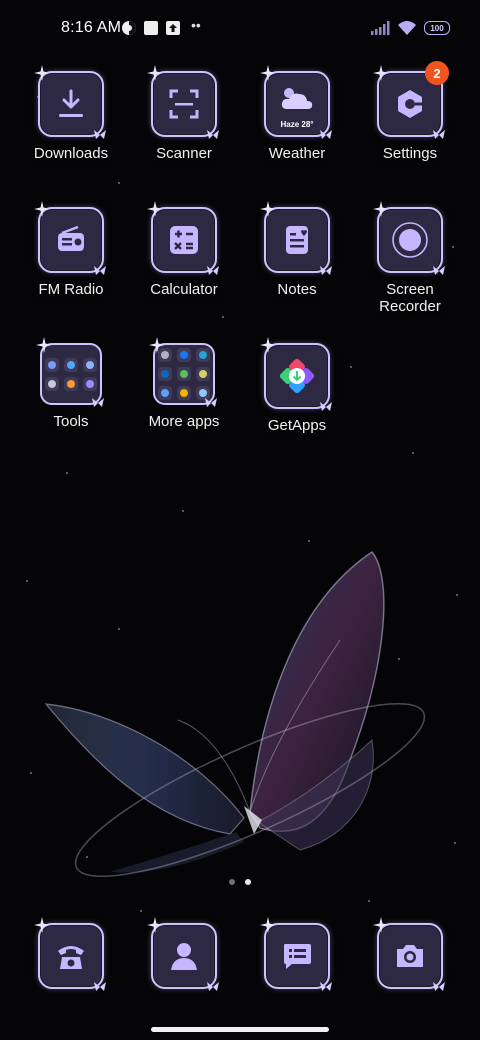  What do you see at coordinates (232, 882) in the screenshot?
I see `page-dot` at bounding box center [232, 882].